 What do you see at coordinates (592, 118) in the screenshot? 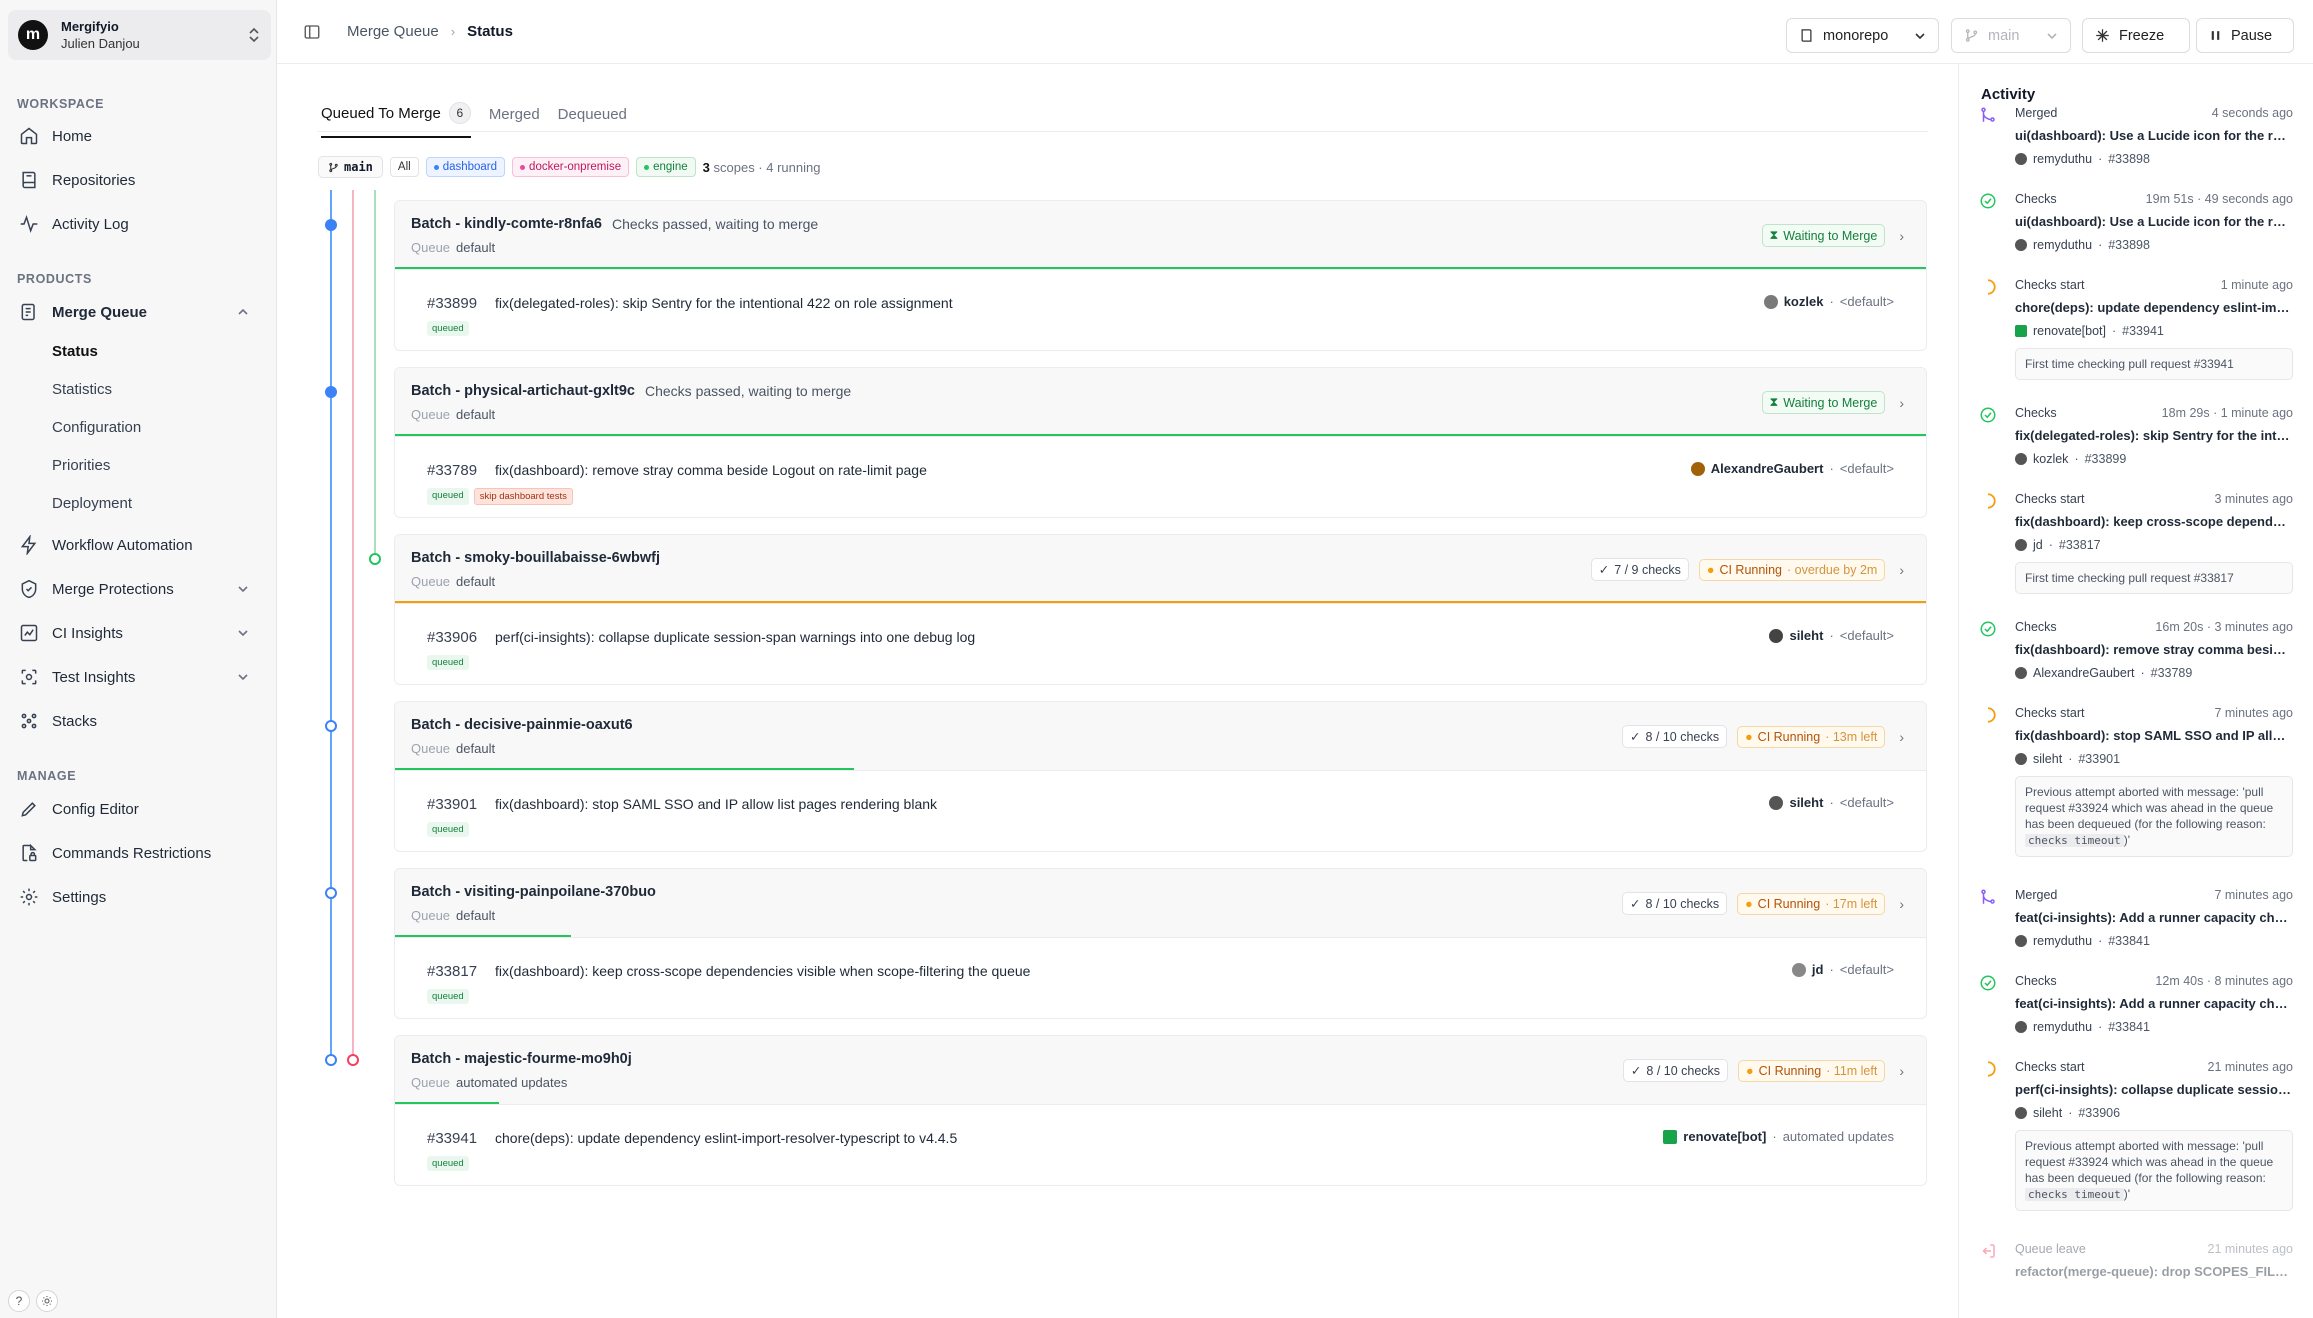
I see `tab-dequeued: Dequeued` at bounding box center [592, 118].